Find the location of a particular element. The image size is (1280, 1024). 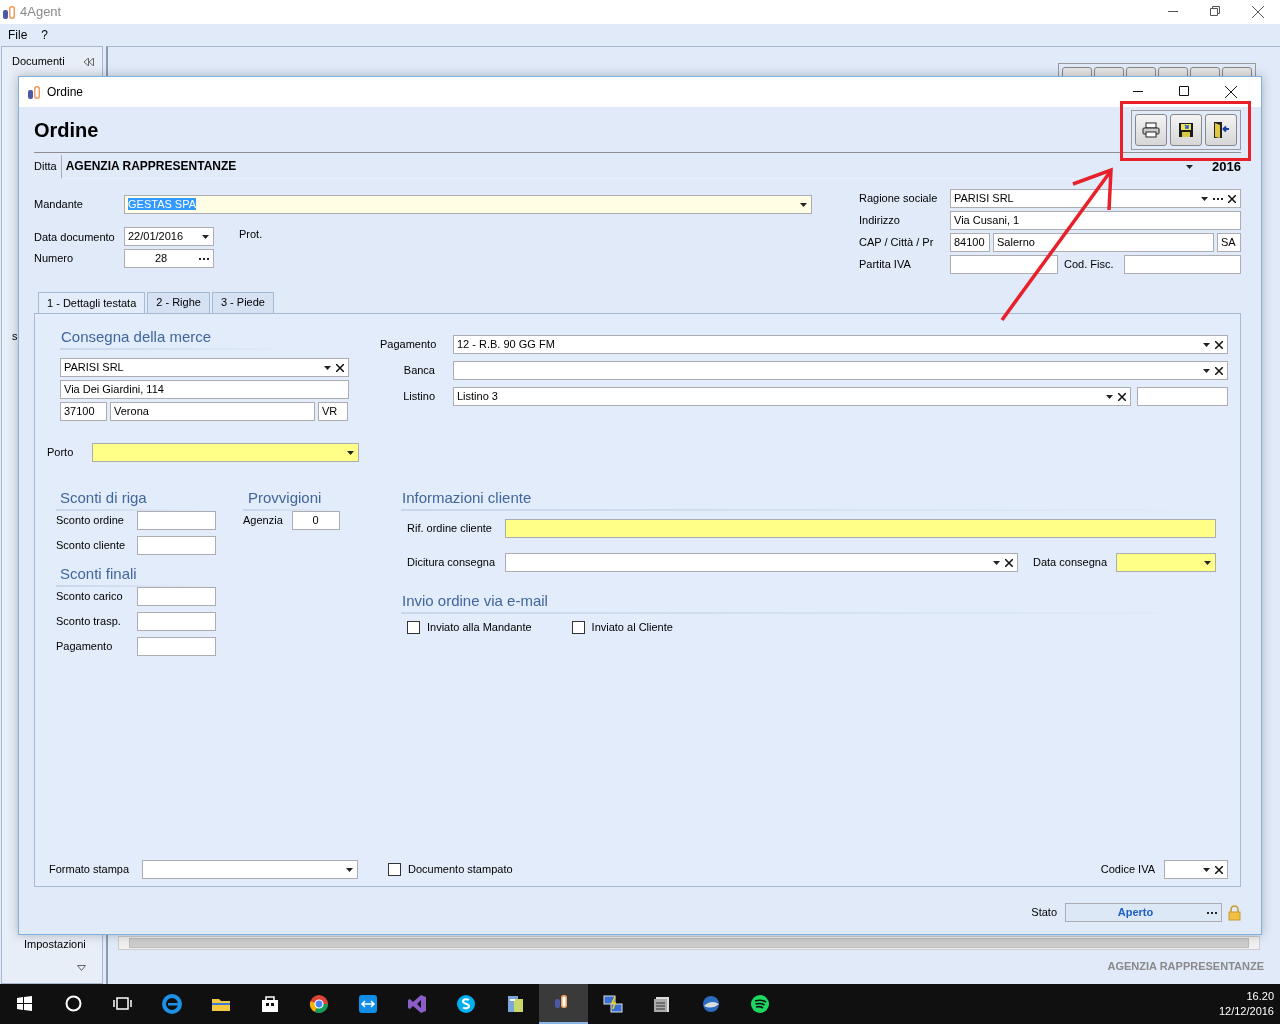

company-dropdown: AGENZIA RAPPRESENTANZE is located at coordinates (630, 167).